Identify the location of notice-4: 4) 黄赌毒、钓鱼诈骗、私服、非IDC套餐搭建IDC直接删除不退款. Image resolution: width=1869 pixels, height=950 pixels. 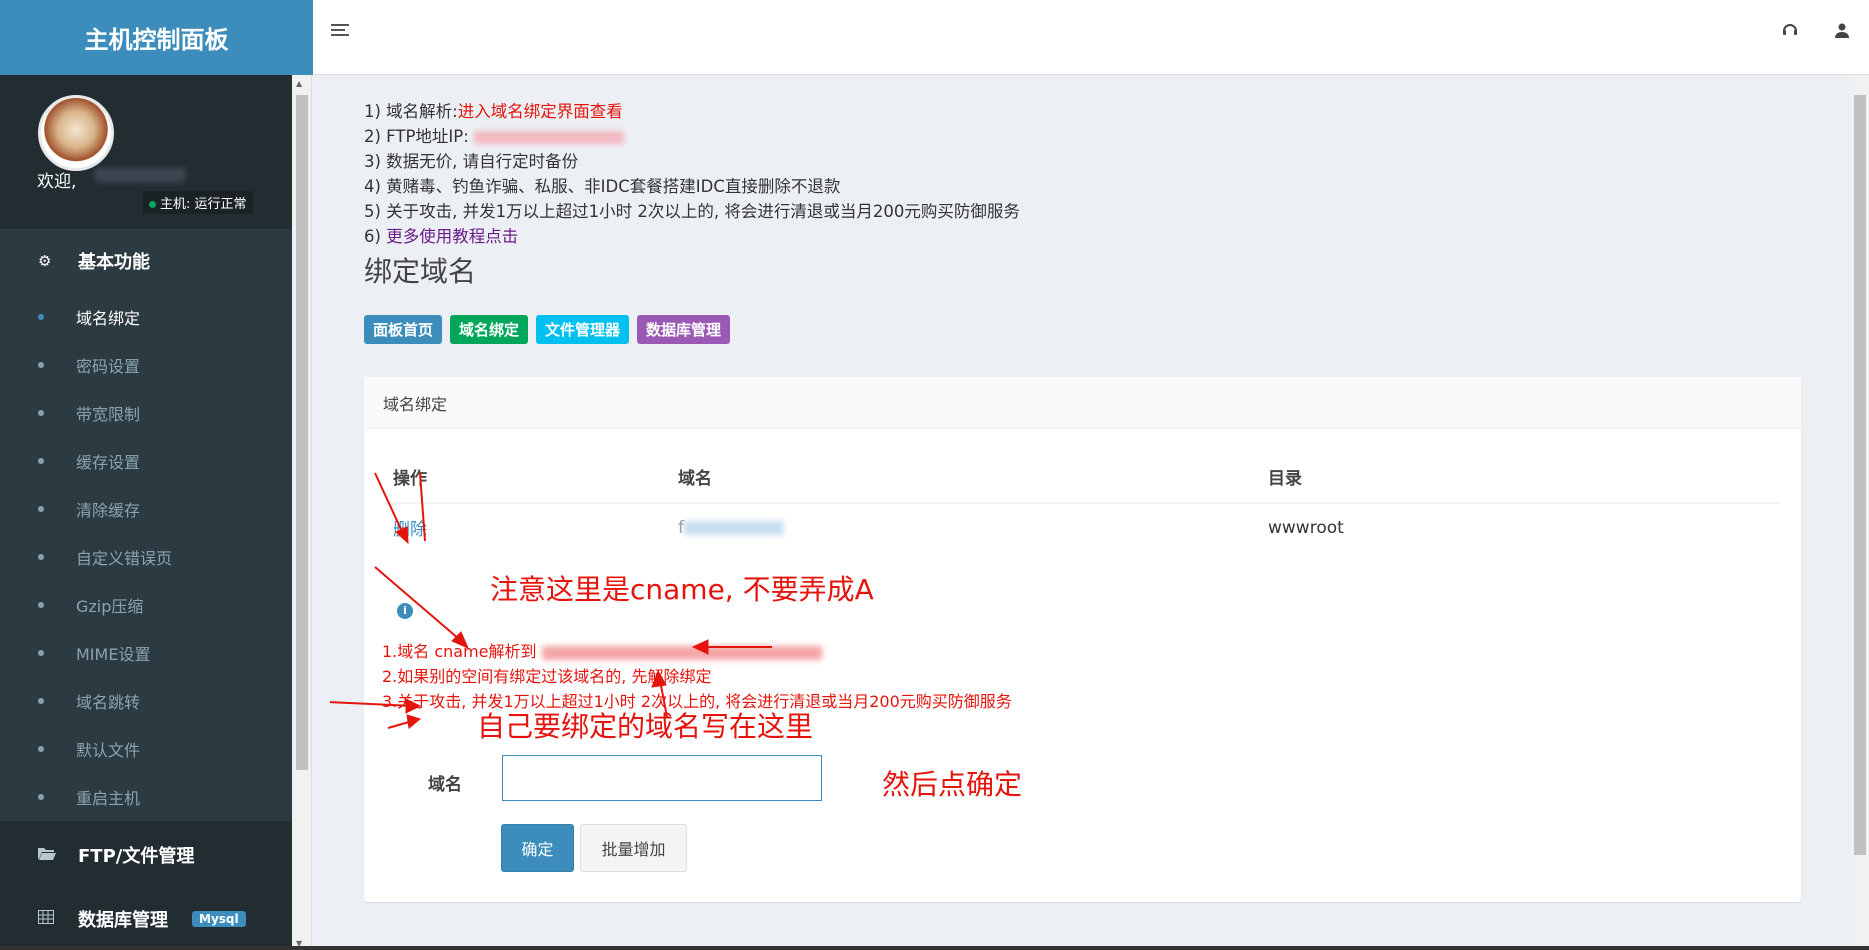
(602, 186).